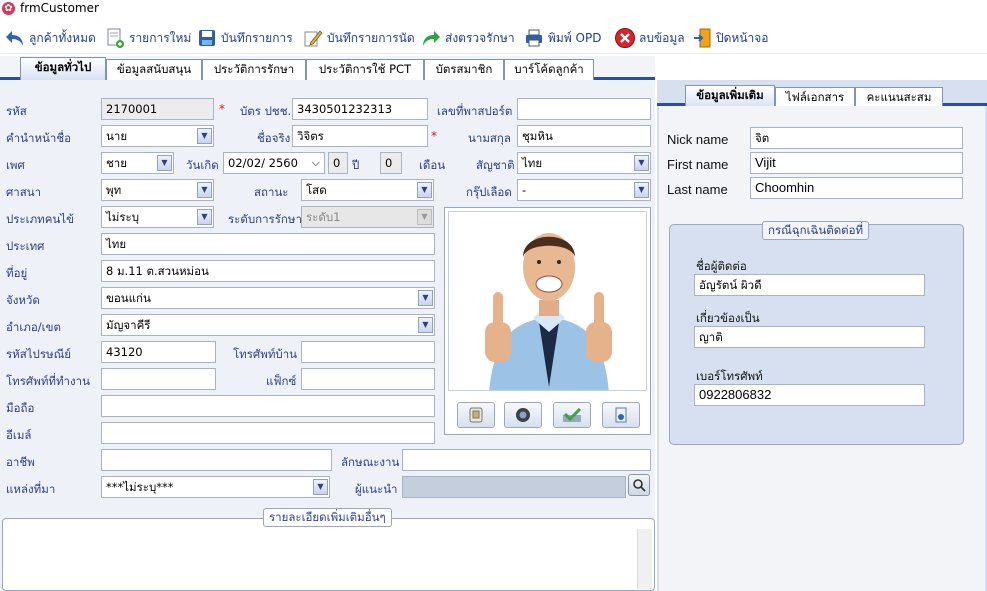 This screenshot has width=987, height=591. What do you see at coordinates (154, 69) in the screenshot?
I see `tab-support: ข้อมูลสนับสนุน` at bounding box center [154, 69].